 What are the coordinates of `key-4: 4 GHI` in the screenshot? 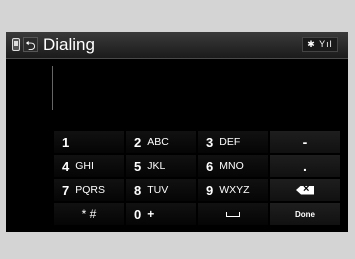 It's located at (89, 166).